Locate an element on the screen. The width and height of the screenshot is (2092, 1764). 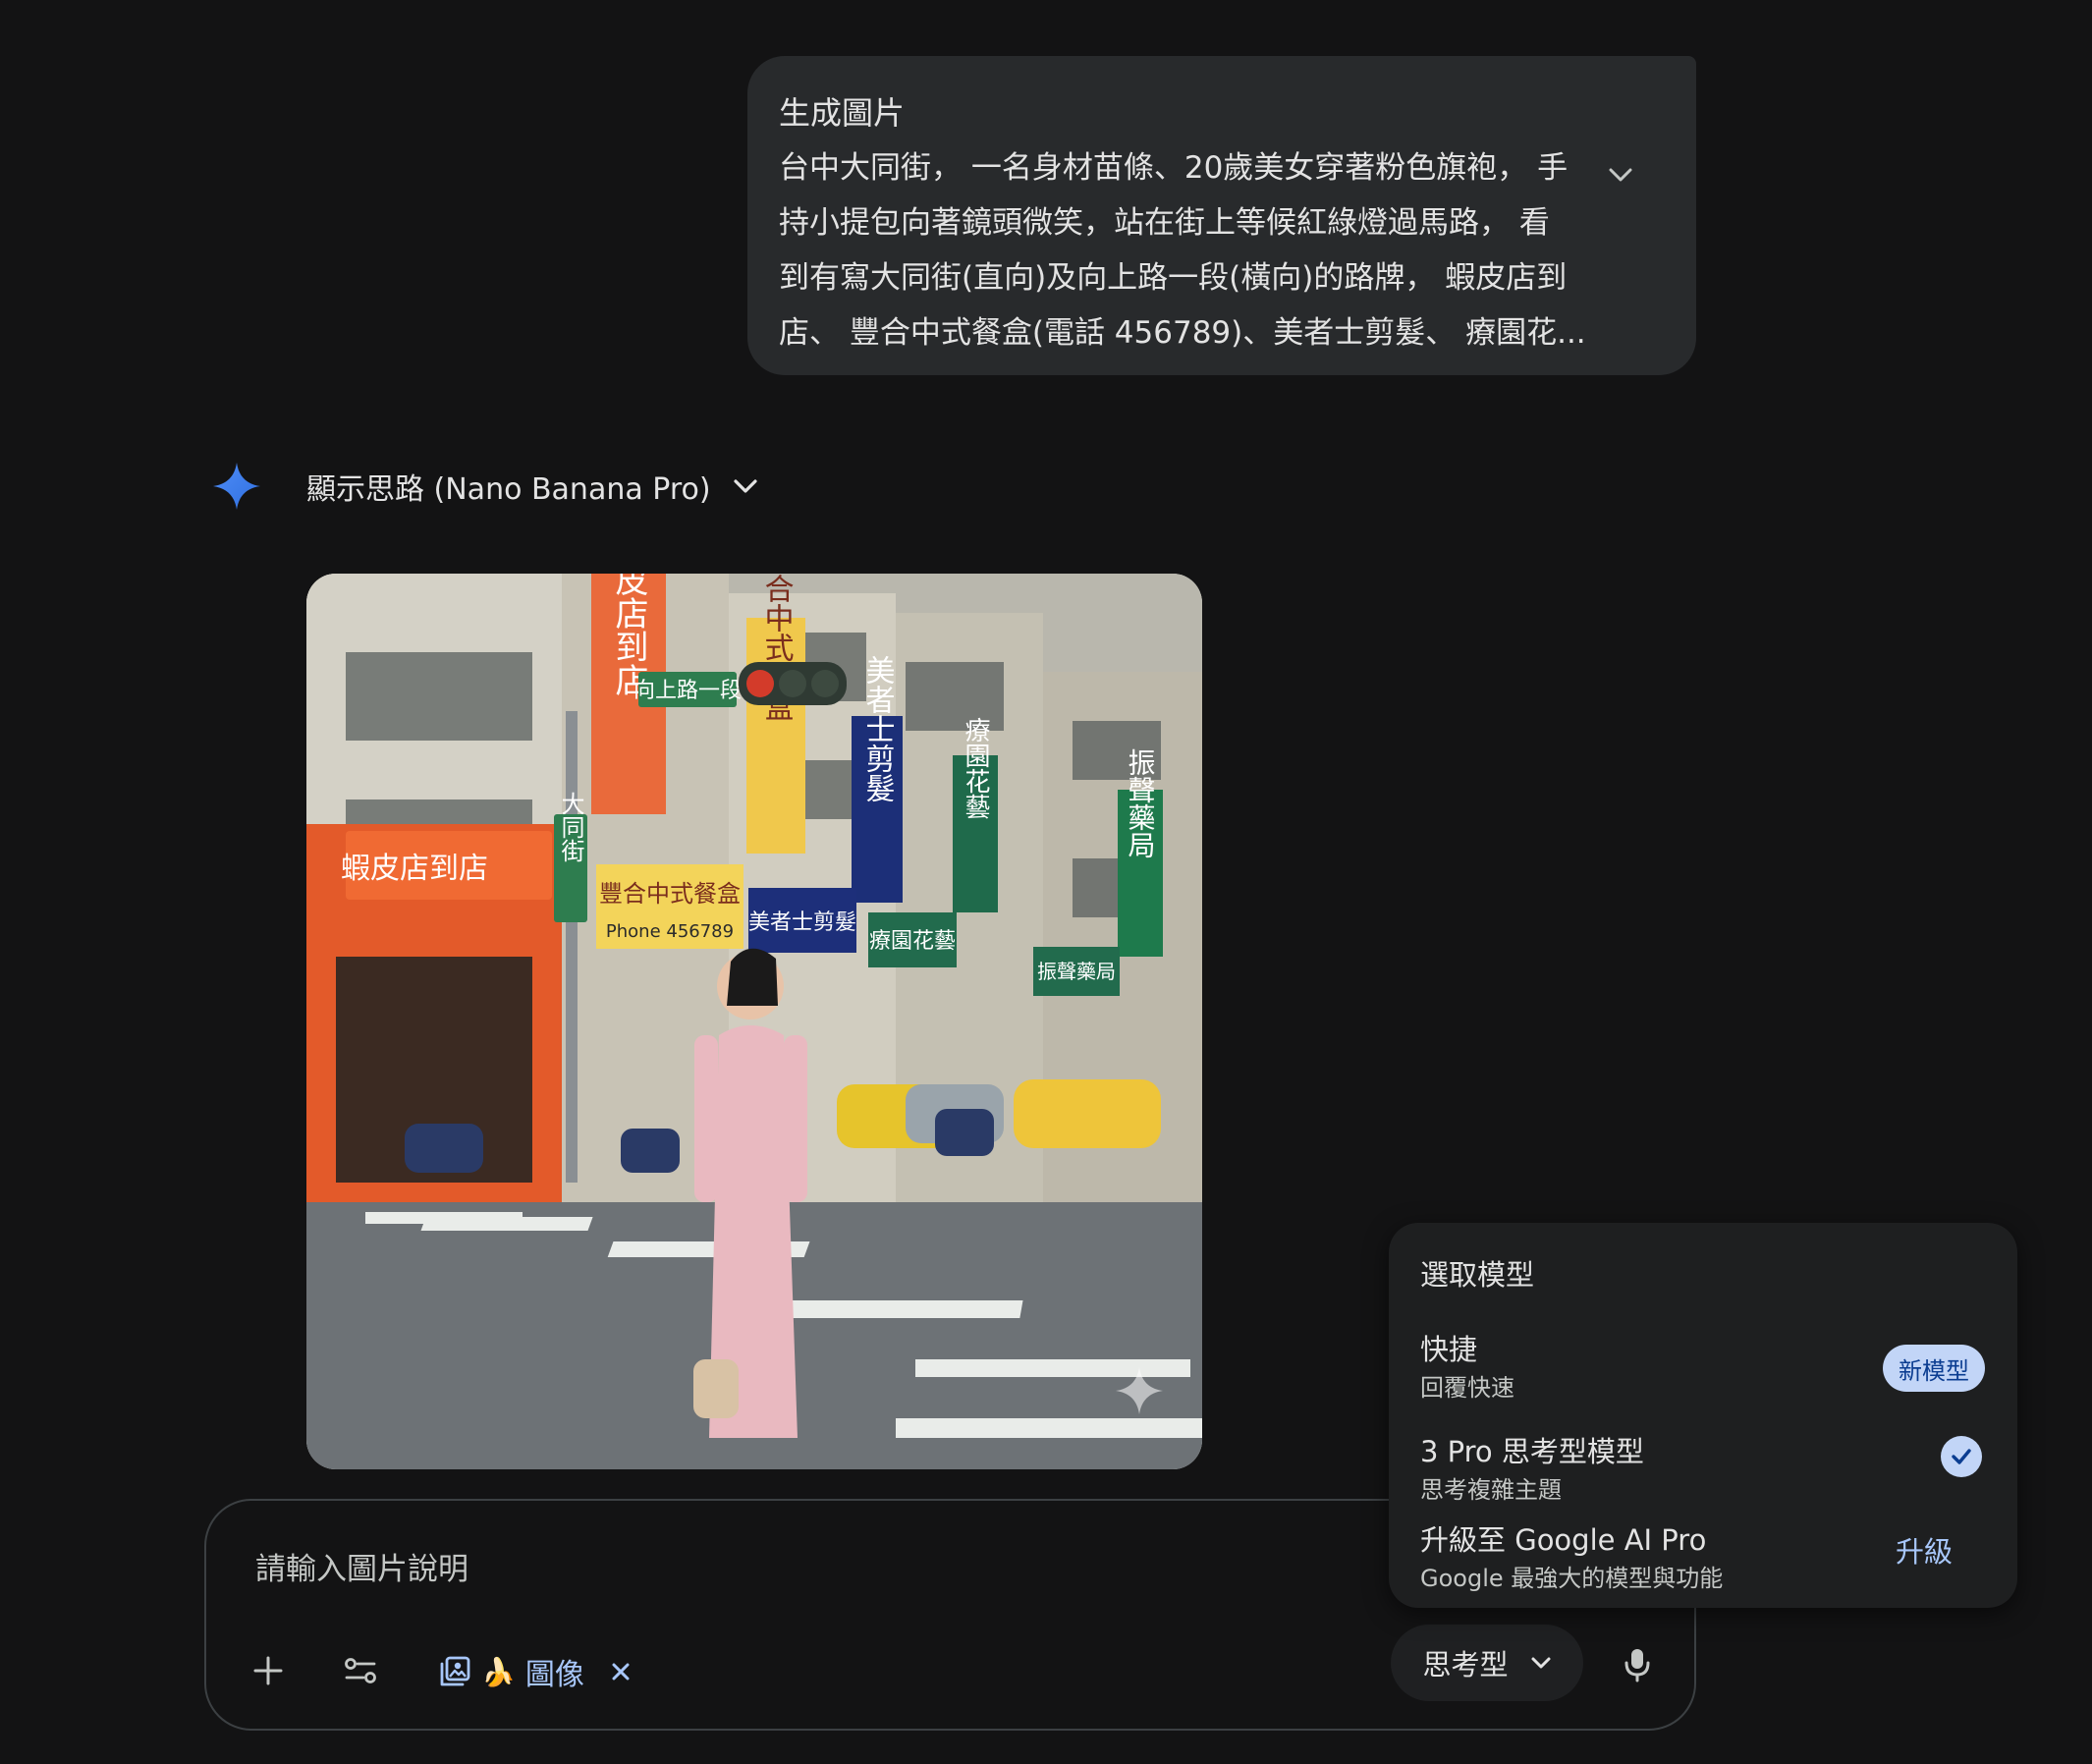
image-tool-chip: 🍌 圖像 is located at coordinates (535, 1672).